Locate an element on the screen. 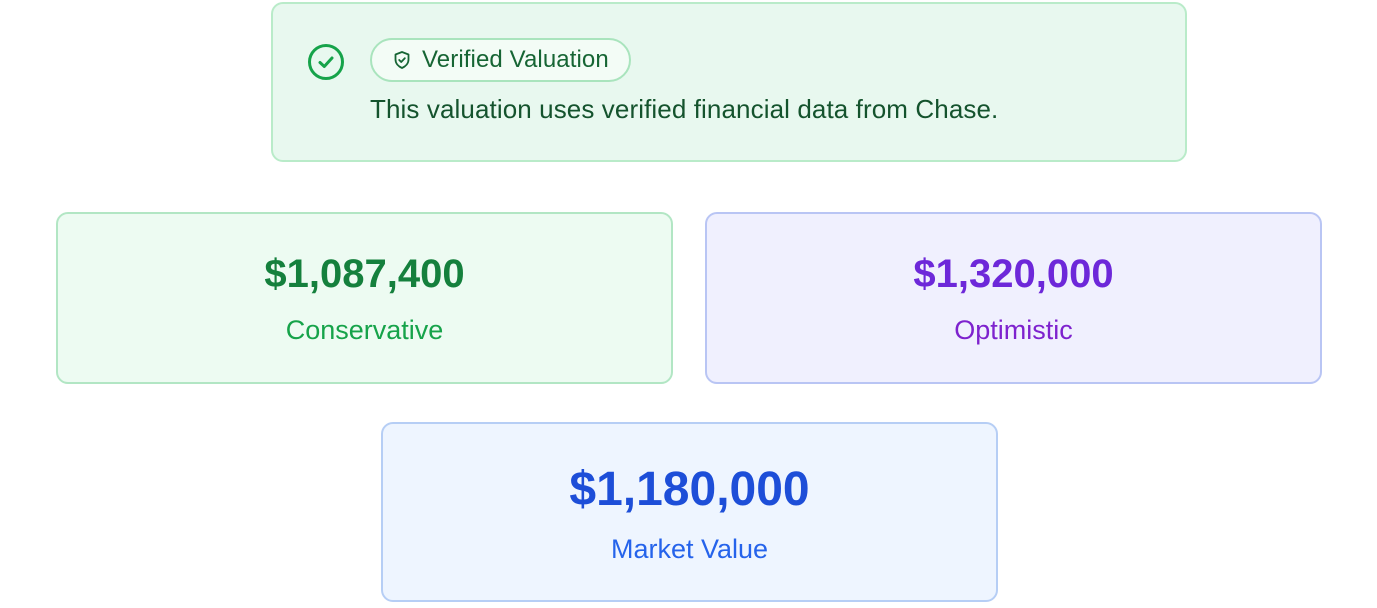 This screenshot has height=608, width=1377. optimistic-valuation-card: $1,320,000 Optimistic is located at coordinates (1013, 298).